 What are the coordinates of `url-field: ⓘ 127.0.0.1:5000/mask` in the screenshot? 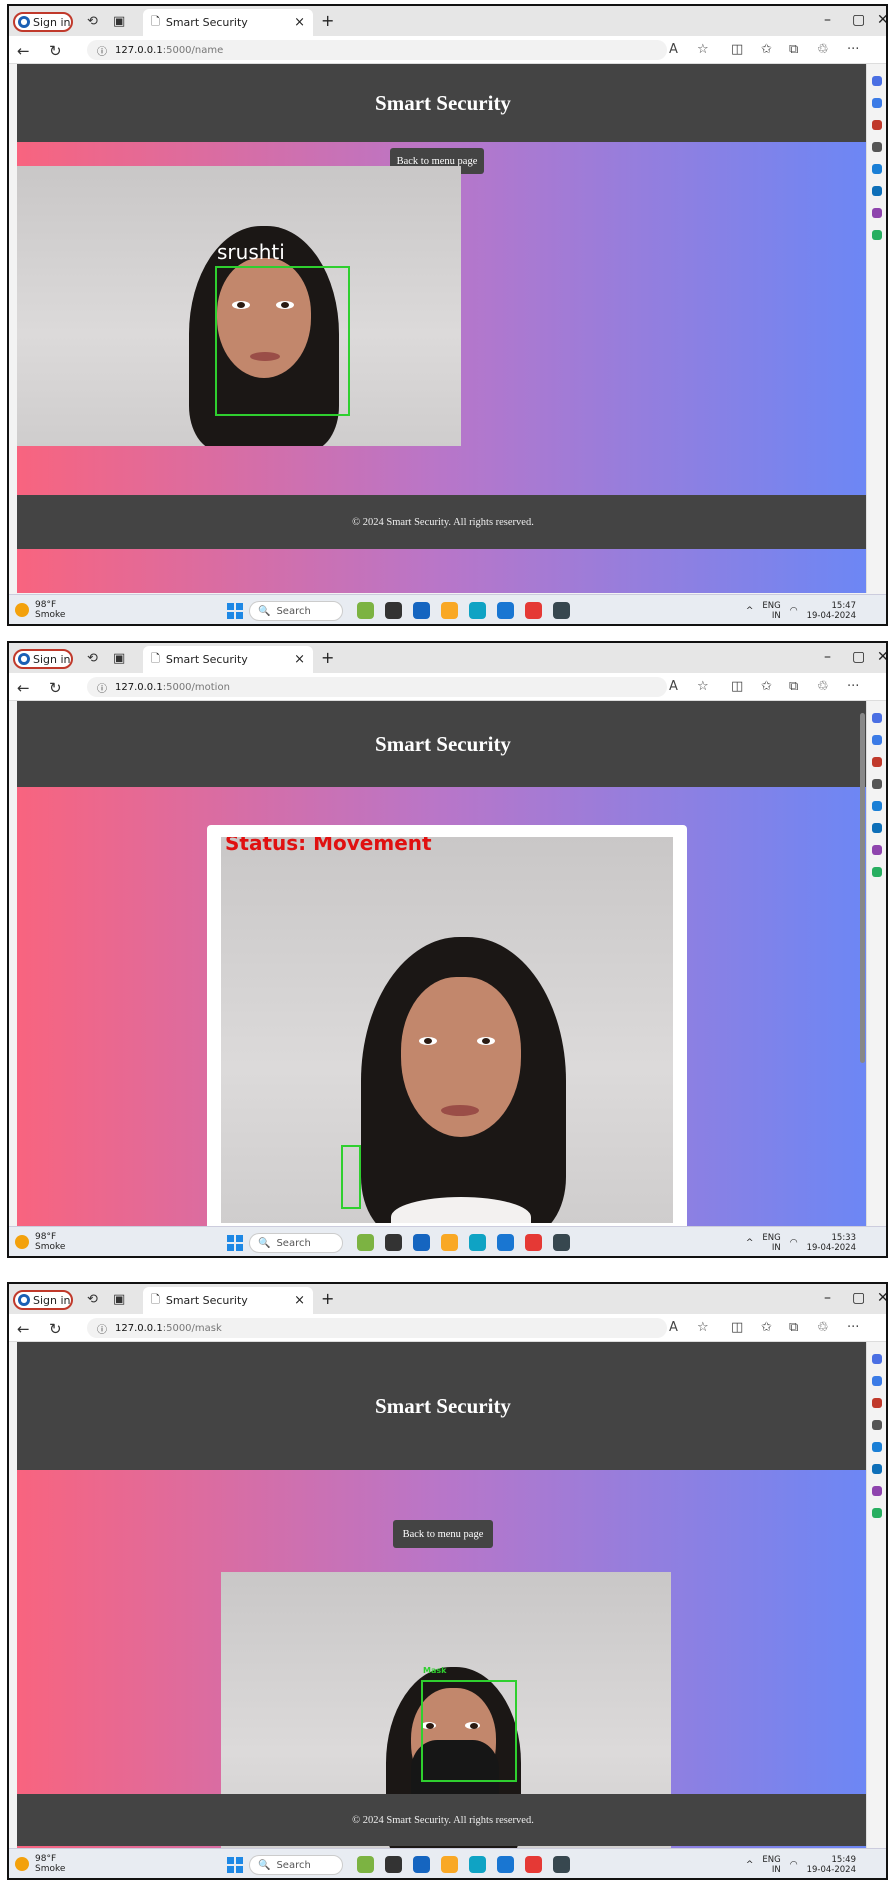 It's located at (377, 1328).